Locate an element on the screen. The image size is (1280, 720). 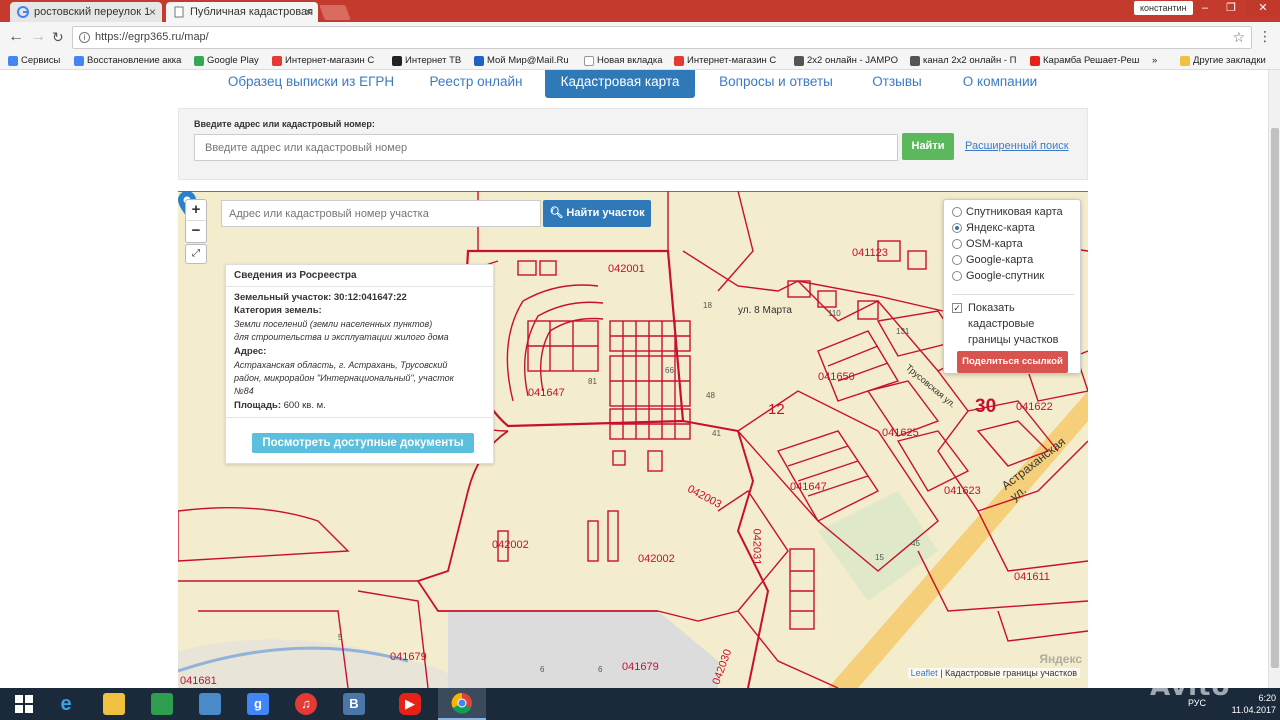
bookmark-item: Восстановление акка is located at coordinates (129, 61).